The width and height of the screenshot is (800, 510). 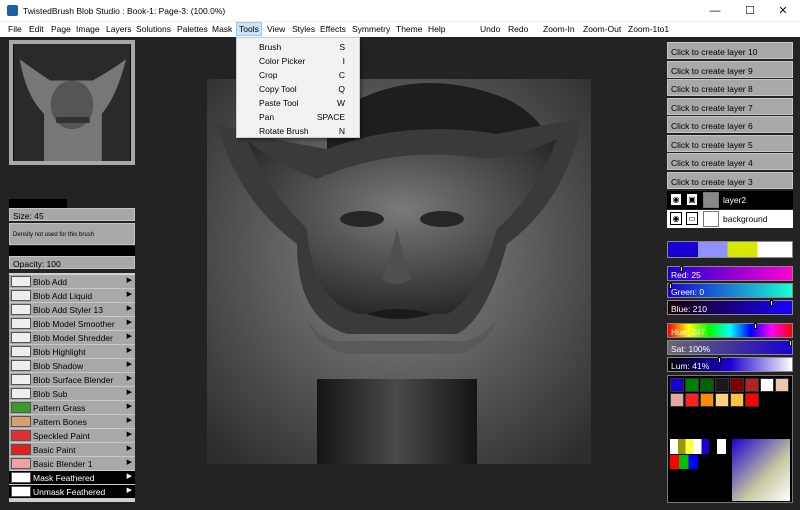 What do you see at coordinates (72, 492) in the screenshot?
I see `brush-unmask-feathered: Unmask Feathered ▶` at bounding box center [72, 492].